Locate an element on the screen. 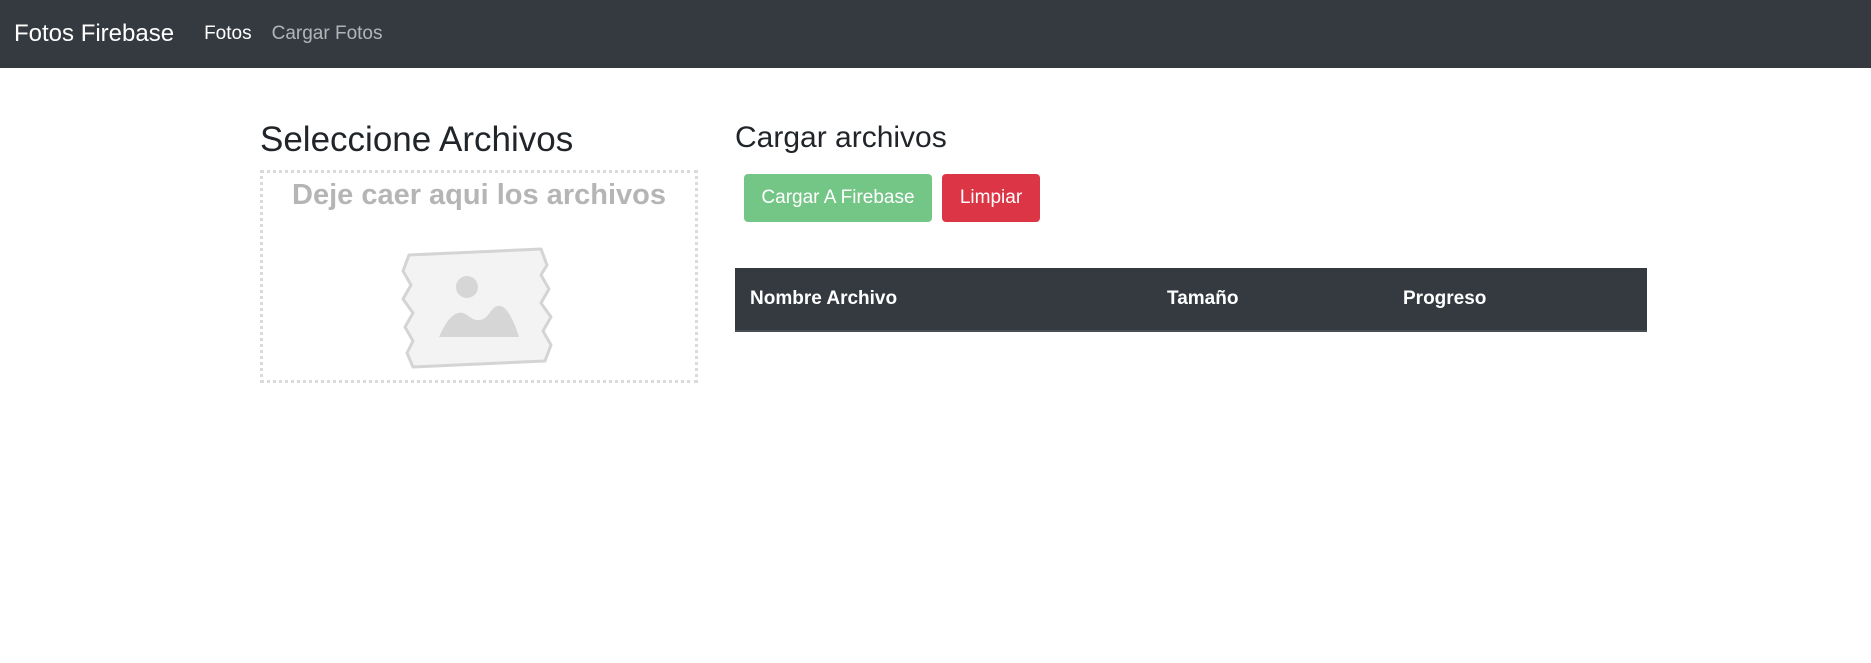  drop-zone-text: Deje caer aqui los archivos is located at coordinates (479, 195).